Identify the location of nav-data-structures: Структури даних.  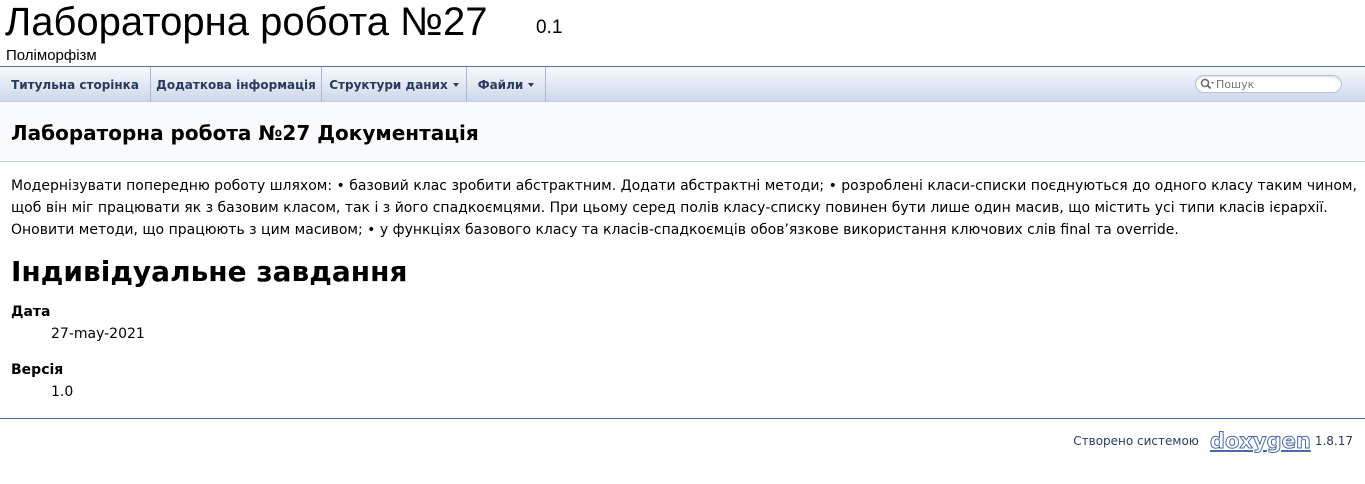
(394, 84).